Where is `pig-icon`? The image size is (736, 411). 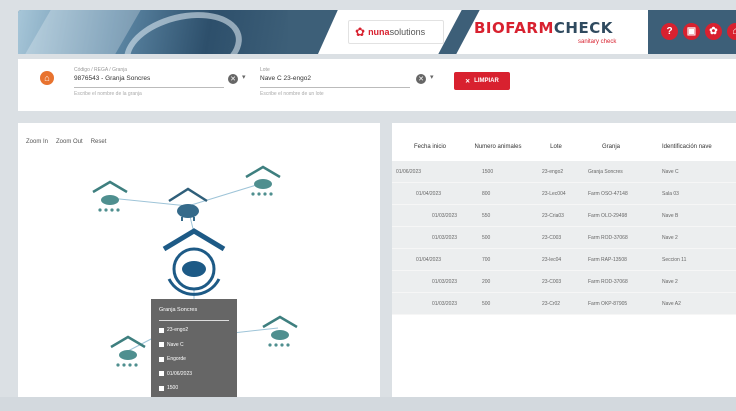 pig-icon is located at coordinates (161, 359).